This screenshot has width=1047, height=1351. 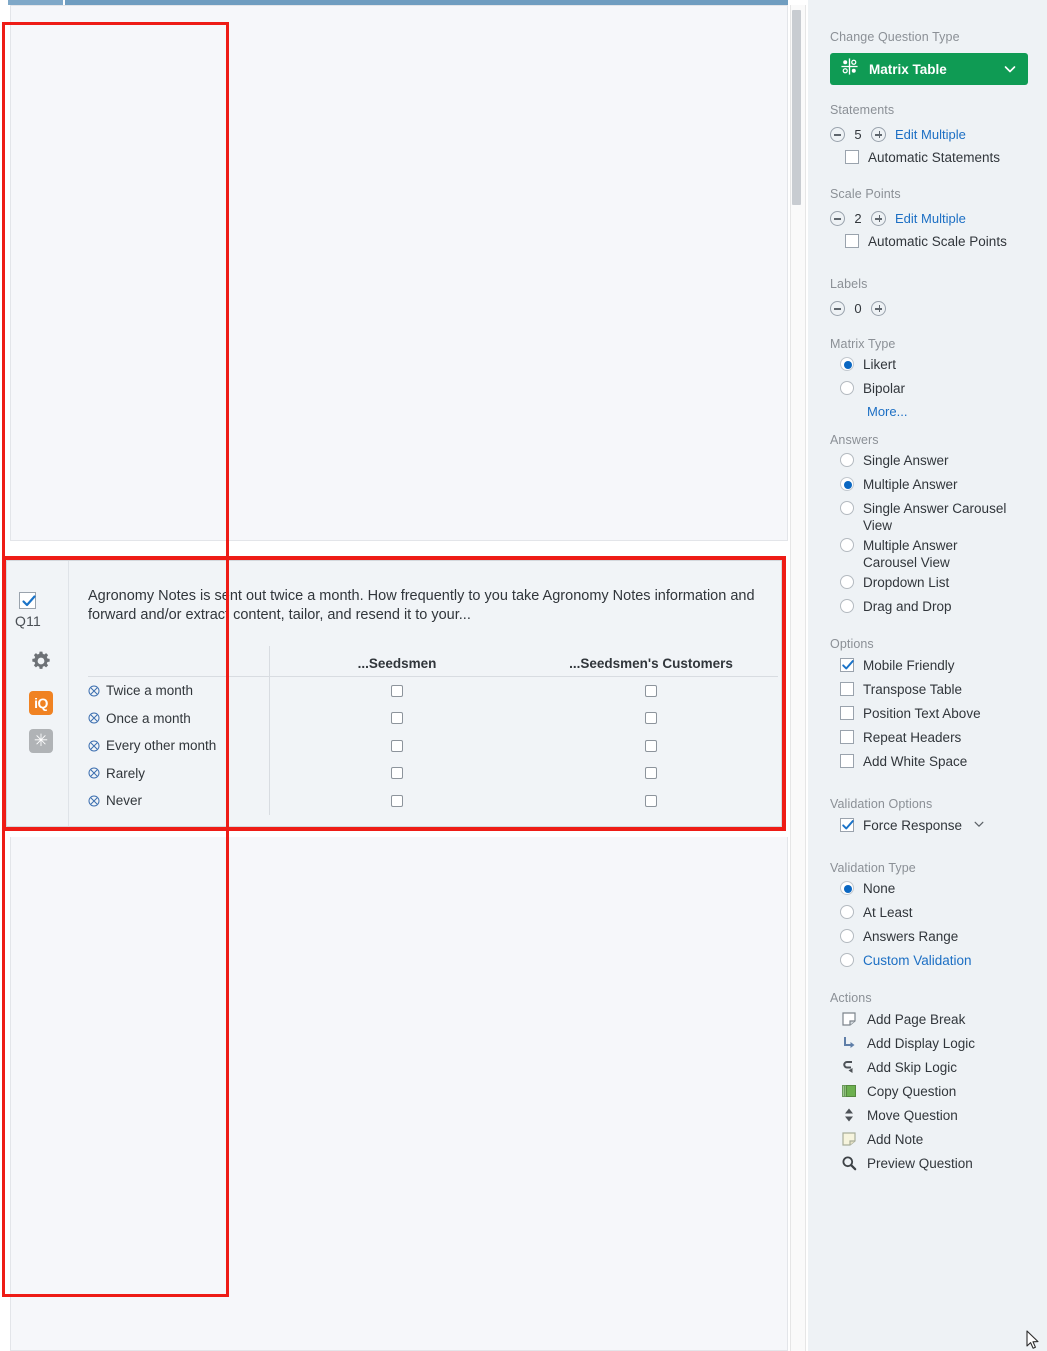 I want to click on option-position-text-above: Position Text Above, so click(x=926, y=713).